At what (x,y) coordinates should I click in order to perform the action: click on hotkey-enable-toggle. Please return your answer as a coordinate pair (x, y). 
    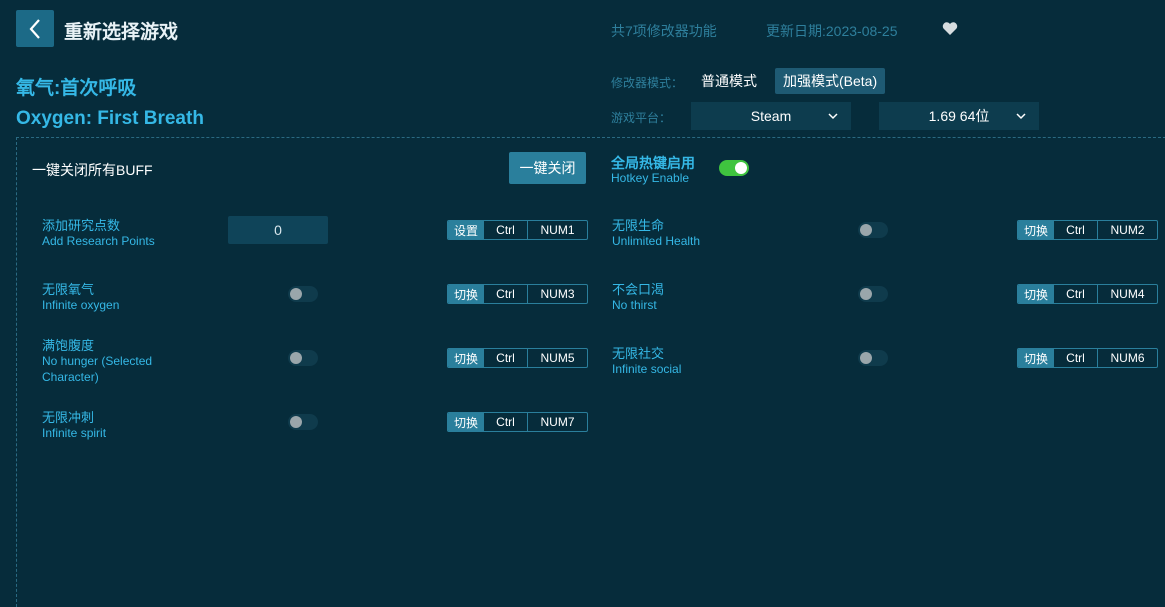
    Looking at the image, I should click on (734, 168).